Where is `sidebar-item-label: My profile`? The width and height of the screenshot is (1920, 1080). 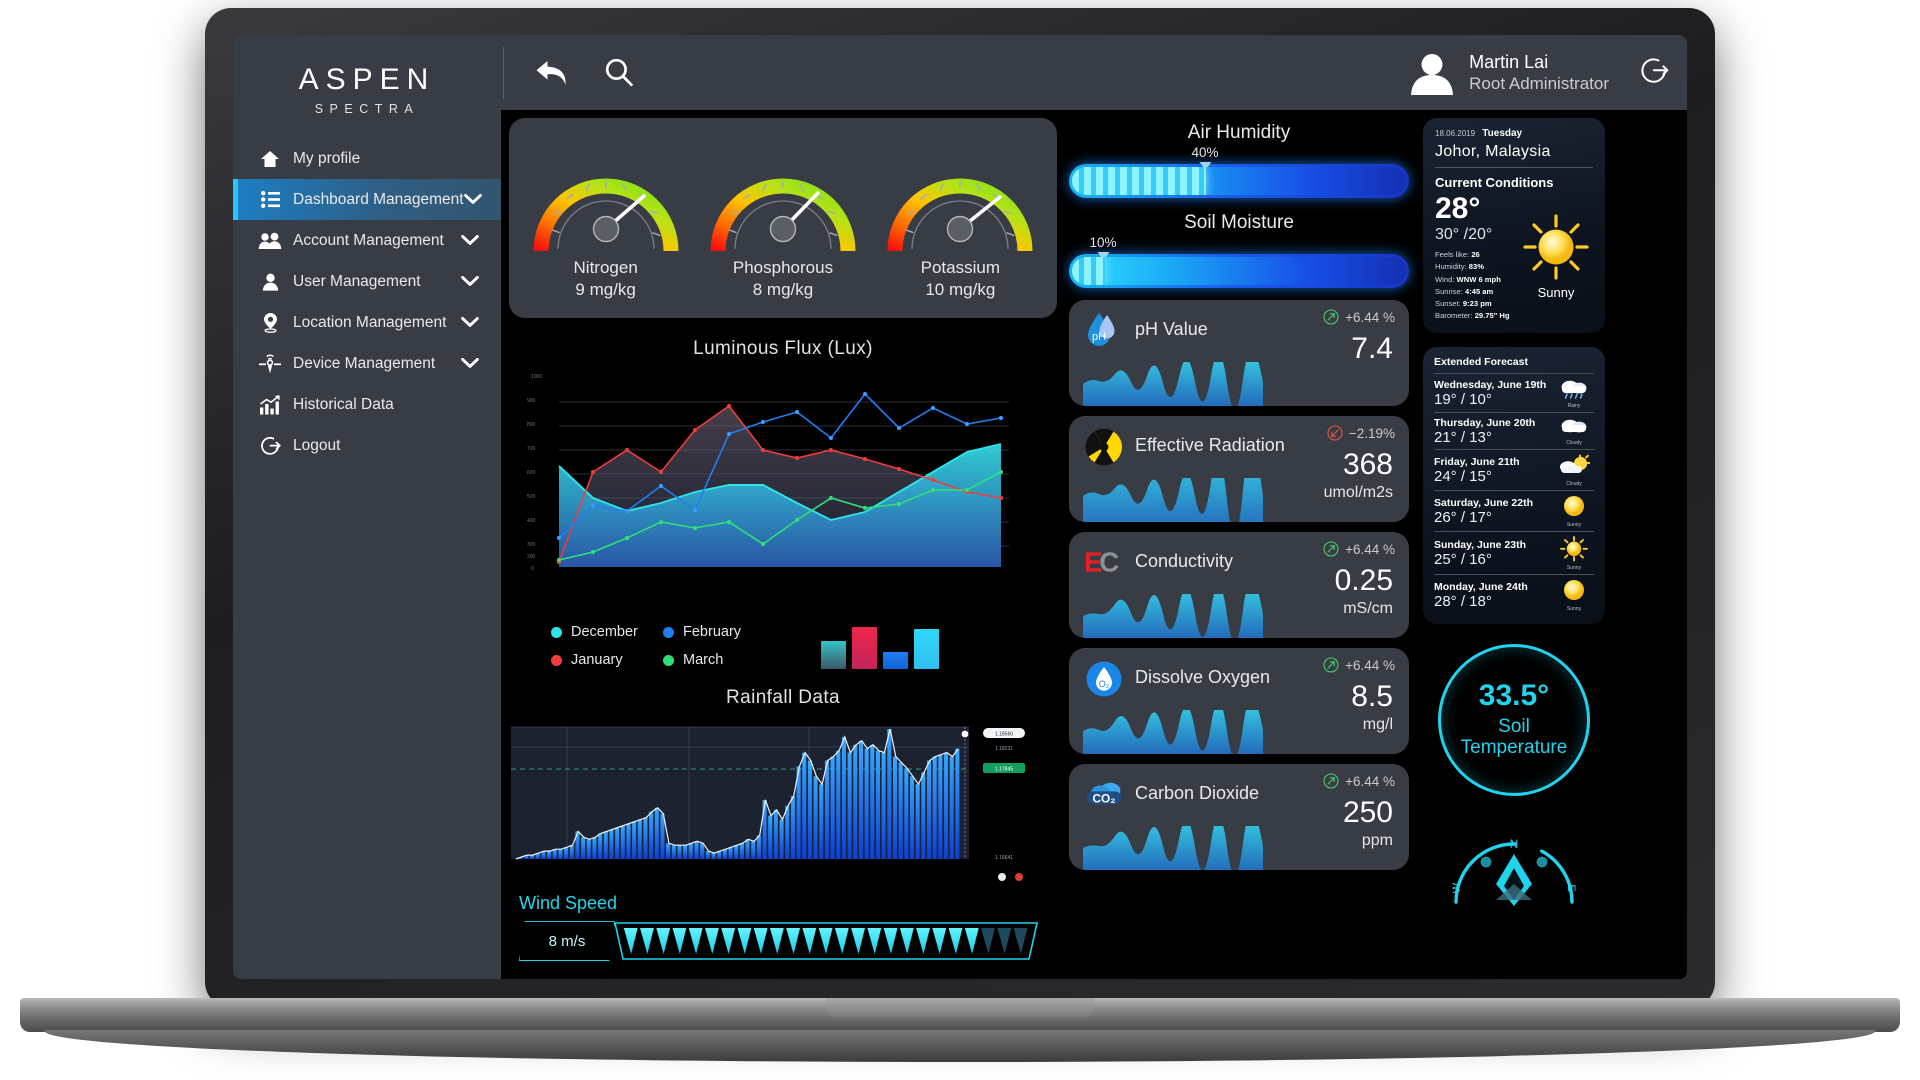
sidebar-item-label: My profile is located at coordinates (327, 158).